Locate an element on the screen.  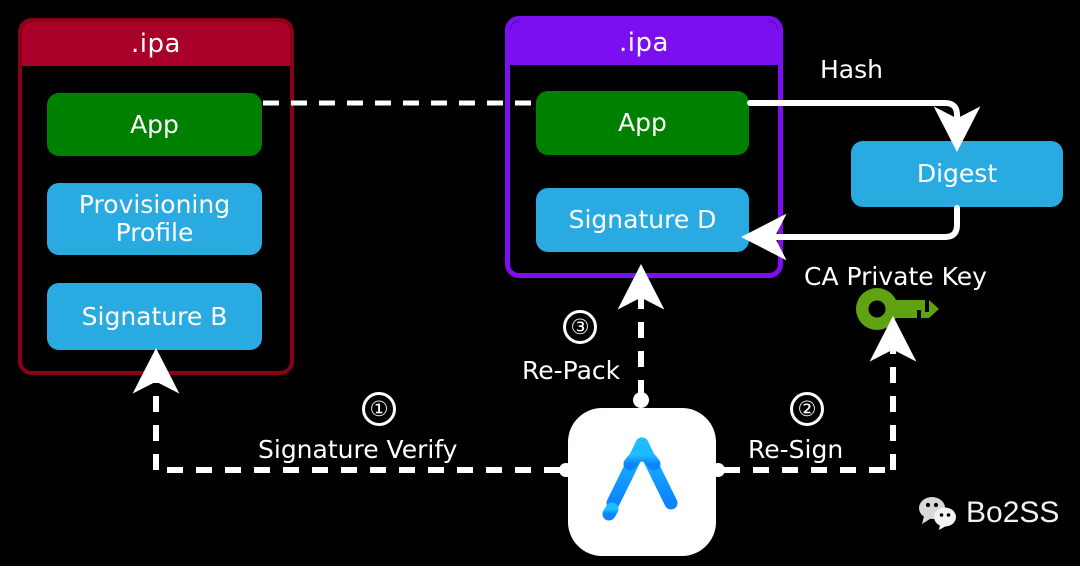
step-2-label: Re-Sign is located at coordinates (796, 449).